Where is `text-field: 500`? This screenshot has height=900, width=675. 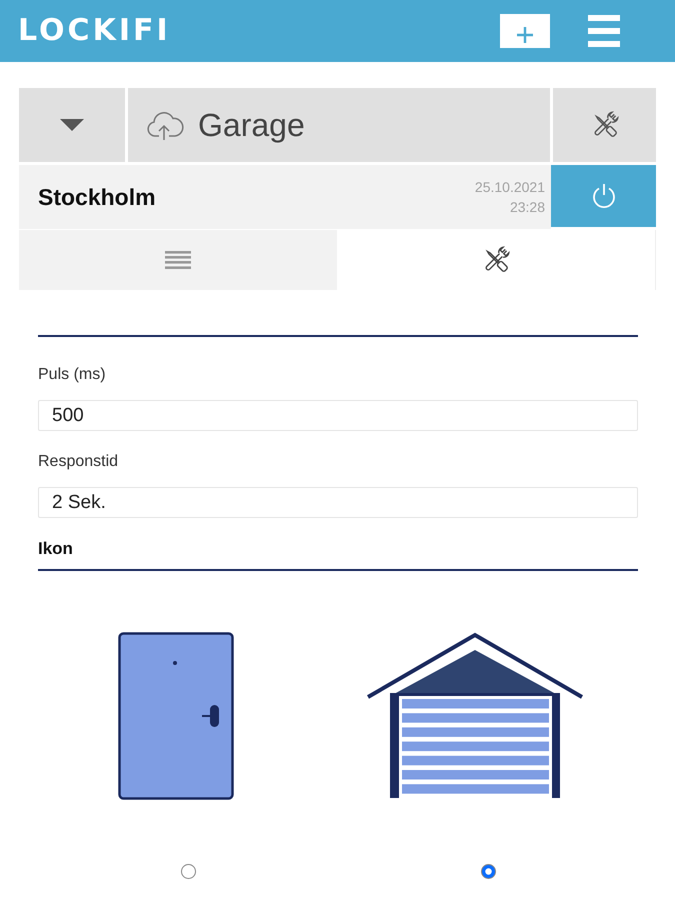 text-field: 500 is located at coordinates (338, 415).